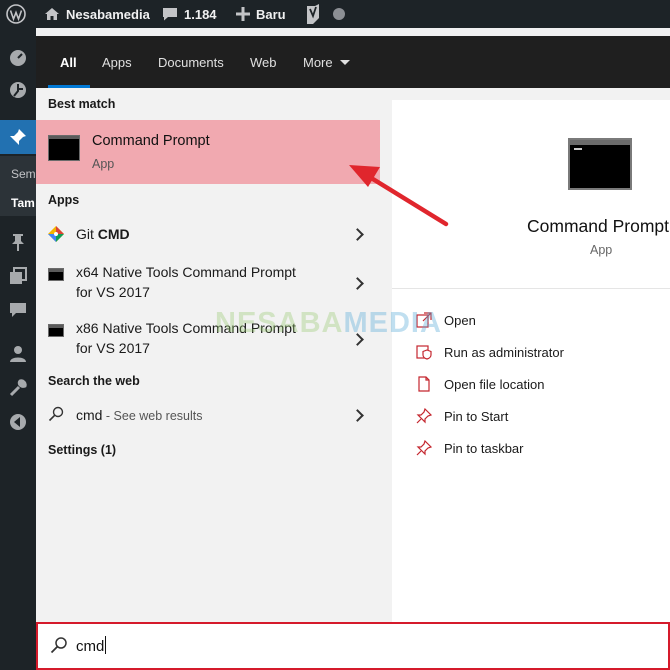 This screenshot has height=670, width=670. Describe the element at coordinates (64, 200) in the screenshot. I see `apps-heading: Apps` at that location.